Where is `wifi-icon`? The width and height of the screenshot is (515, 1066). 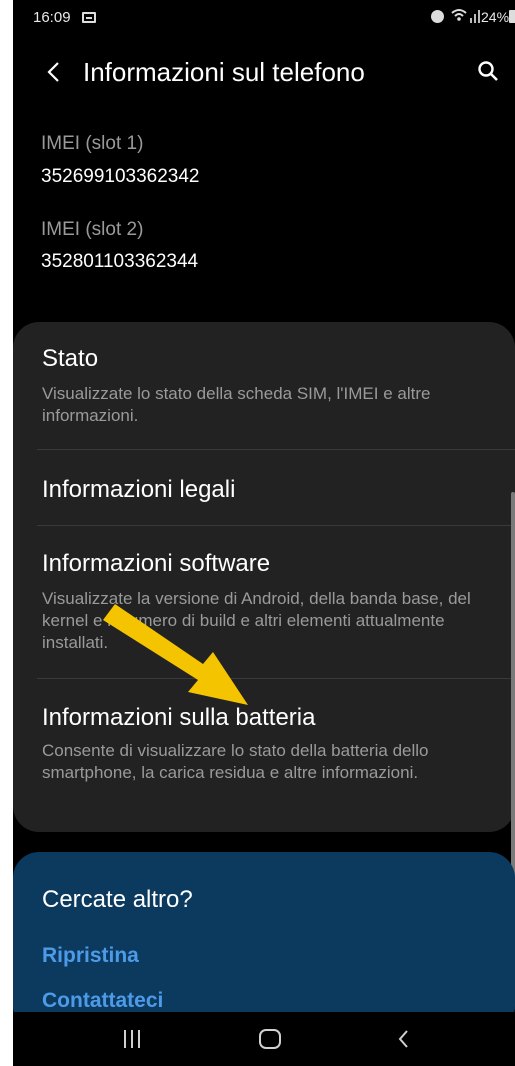 wifi-icon is located at coordinates (459, 15).